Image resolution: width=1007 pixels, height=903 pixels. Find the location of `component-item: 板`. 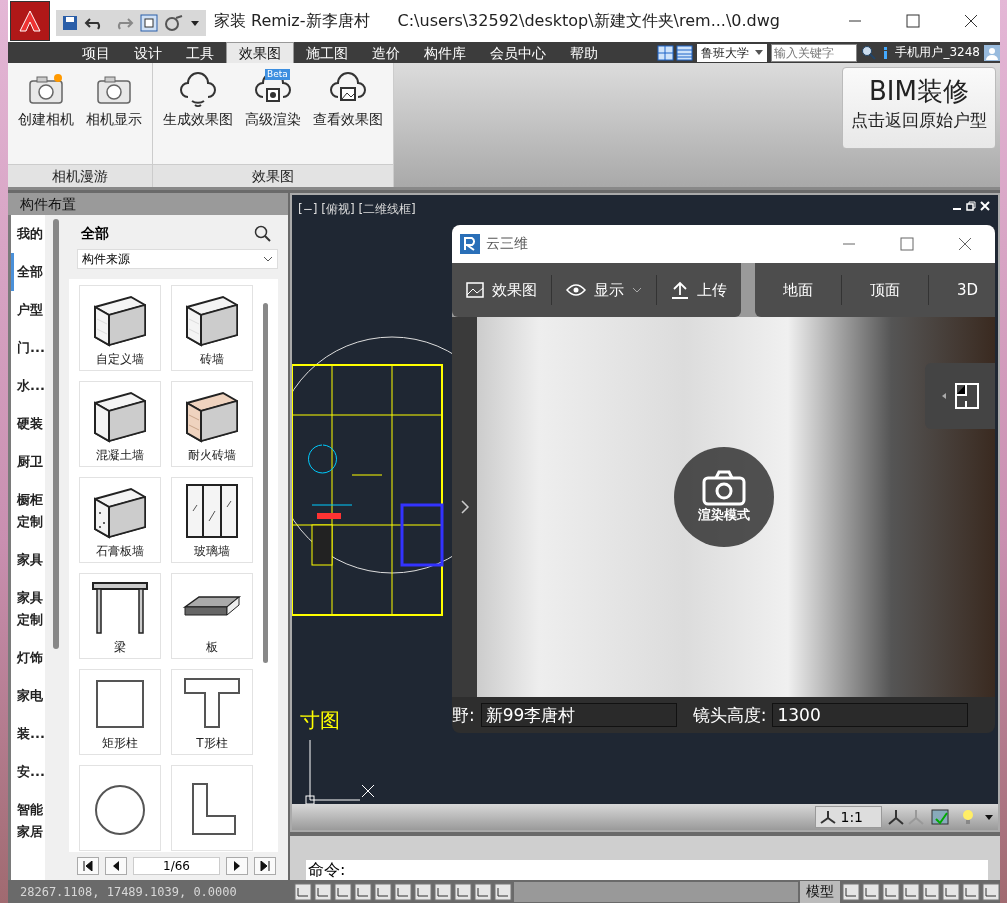

component-item: 板 is located at coordinates (212, 616).